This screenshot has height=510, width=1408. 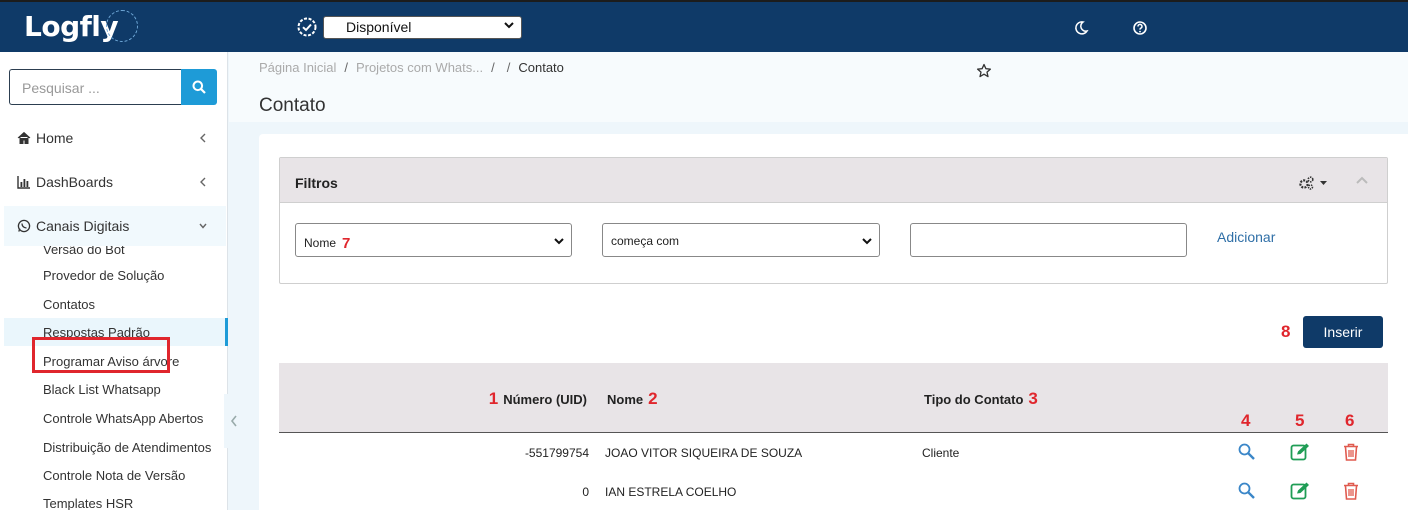 What do you see at coordinates (984, 71) in the screenshot?
I see `star-icon` at bounding box center [984, 71].